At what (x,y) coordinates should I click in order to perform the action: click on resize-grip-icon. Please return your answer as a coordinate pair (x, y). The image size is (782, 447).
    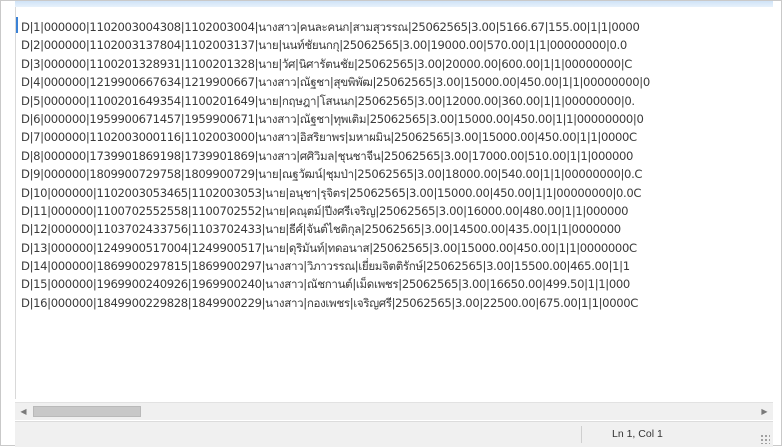
    Looking at the image, I should click on (765, 439).